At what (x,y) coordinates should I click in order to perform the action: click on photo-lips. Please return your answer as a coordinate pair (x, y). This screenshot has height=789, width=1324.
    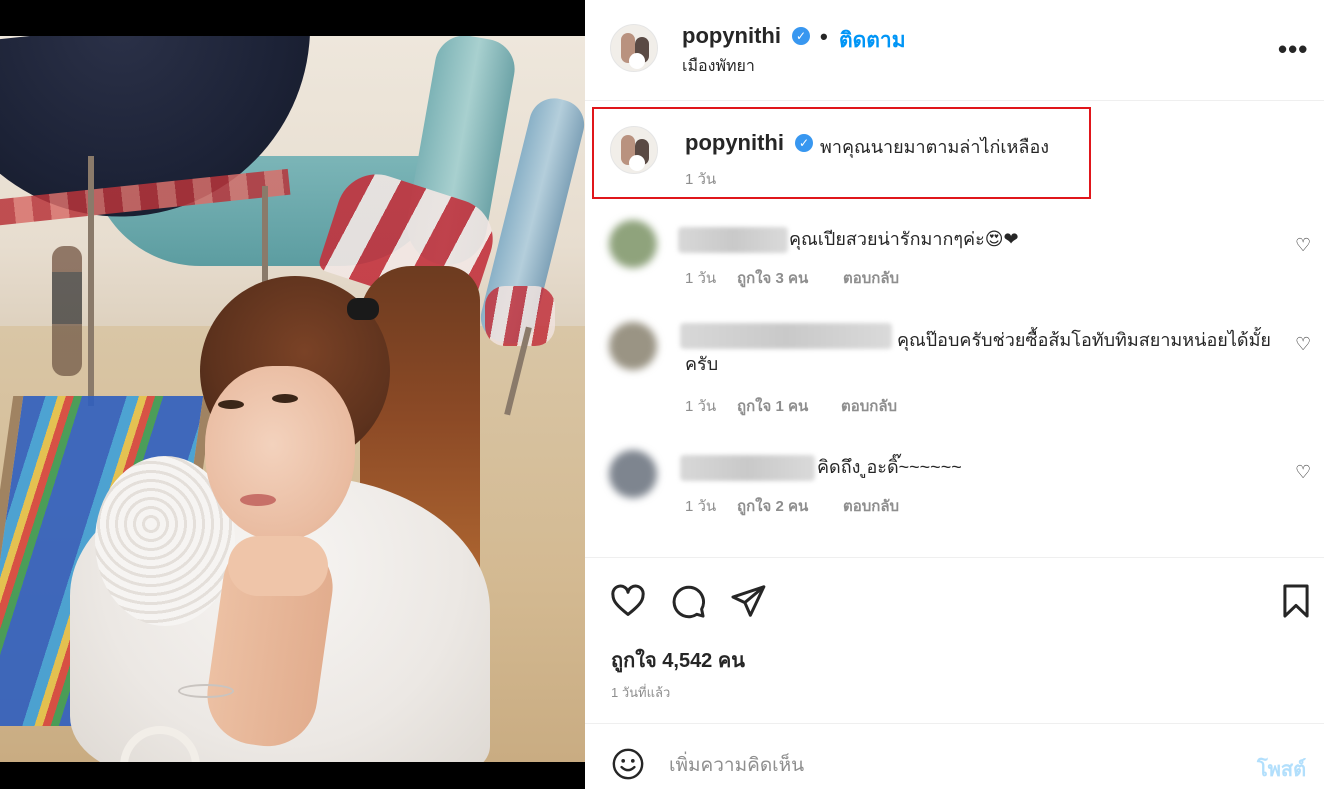
    Looking at the image, I should click on (258, 500).